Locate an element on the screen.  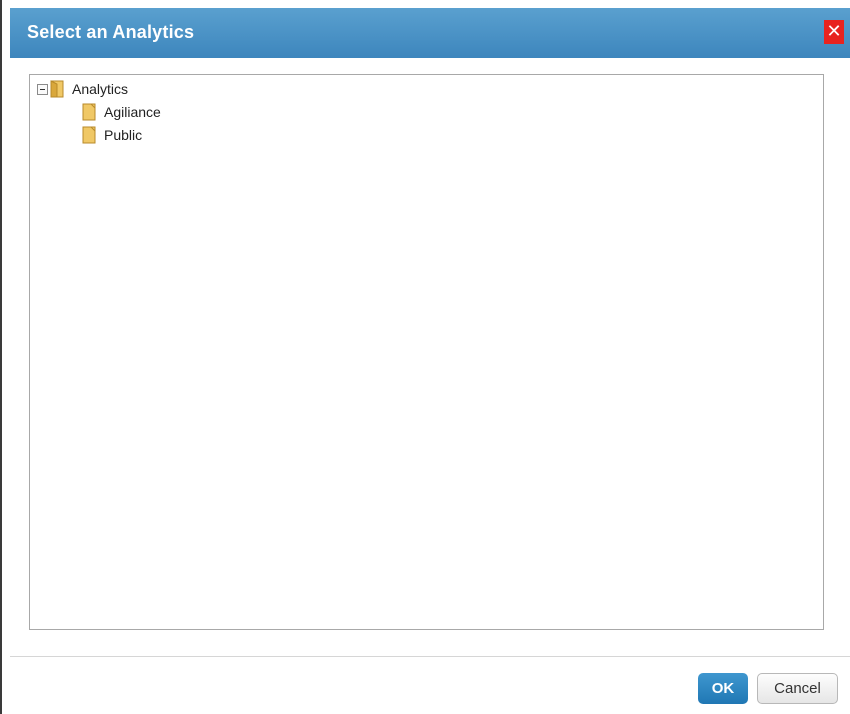
collapse-toggle-icon is located at coordinates (42, 89).